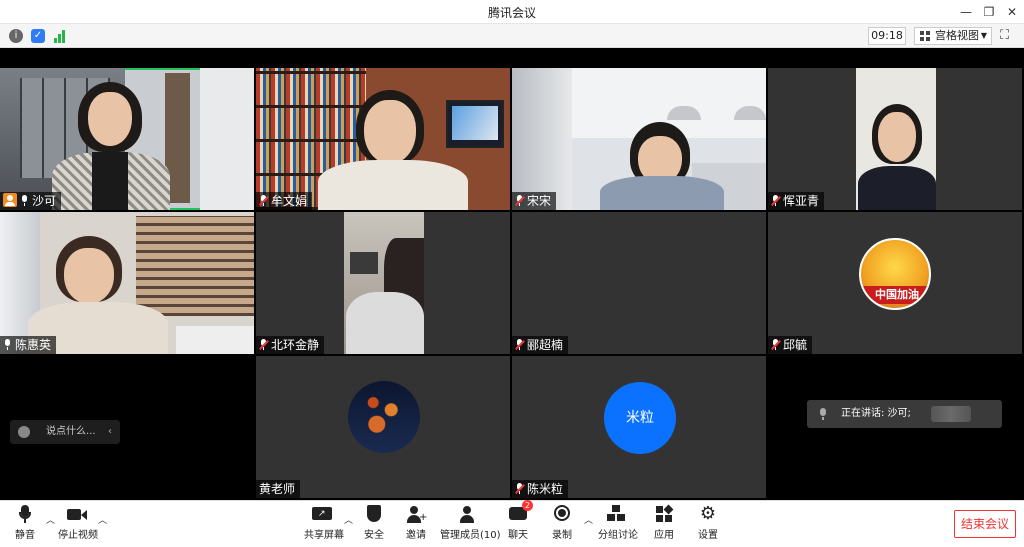 The image size is (1024, 547). Describe the element at coordinates (640, 418) in the screenshot. I see `avatar: 米粒` at that location.